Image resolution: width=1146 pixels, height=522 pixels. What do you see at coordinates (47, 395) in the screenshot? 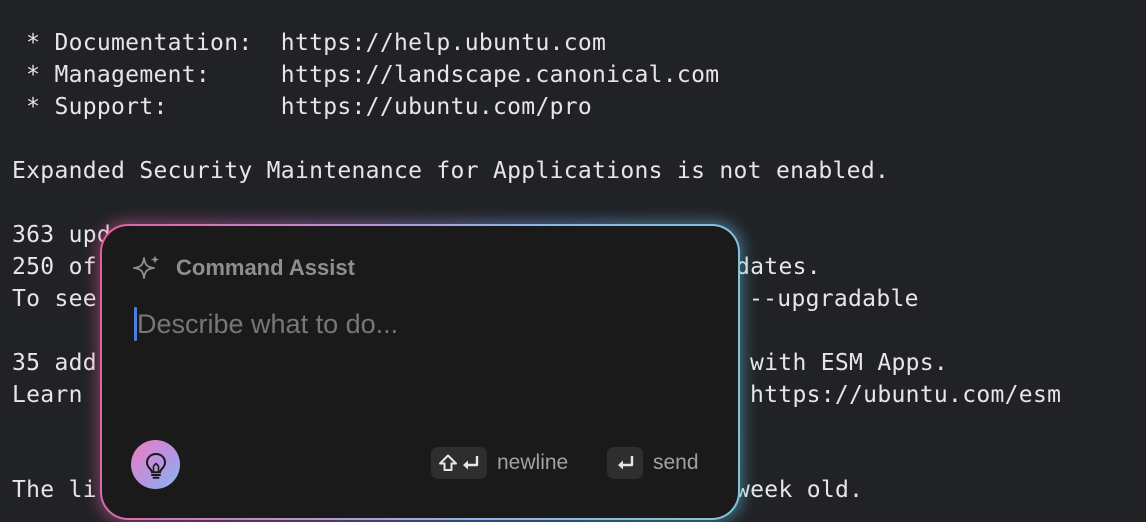
I see `terminal-line: Learn` at bounding box center [47, 395].